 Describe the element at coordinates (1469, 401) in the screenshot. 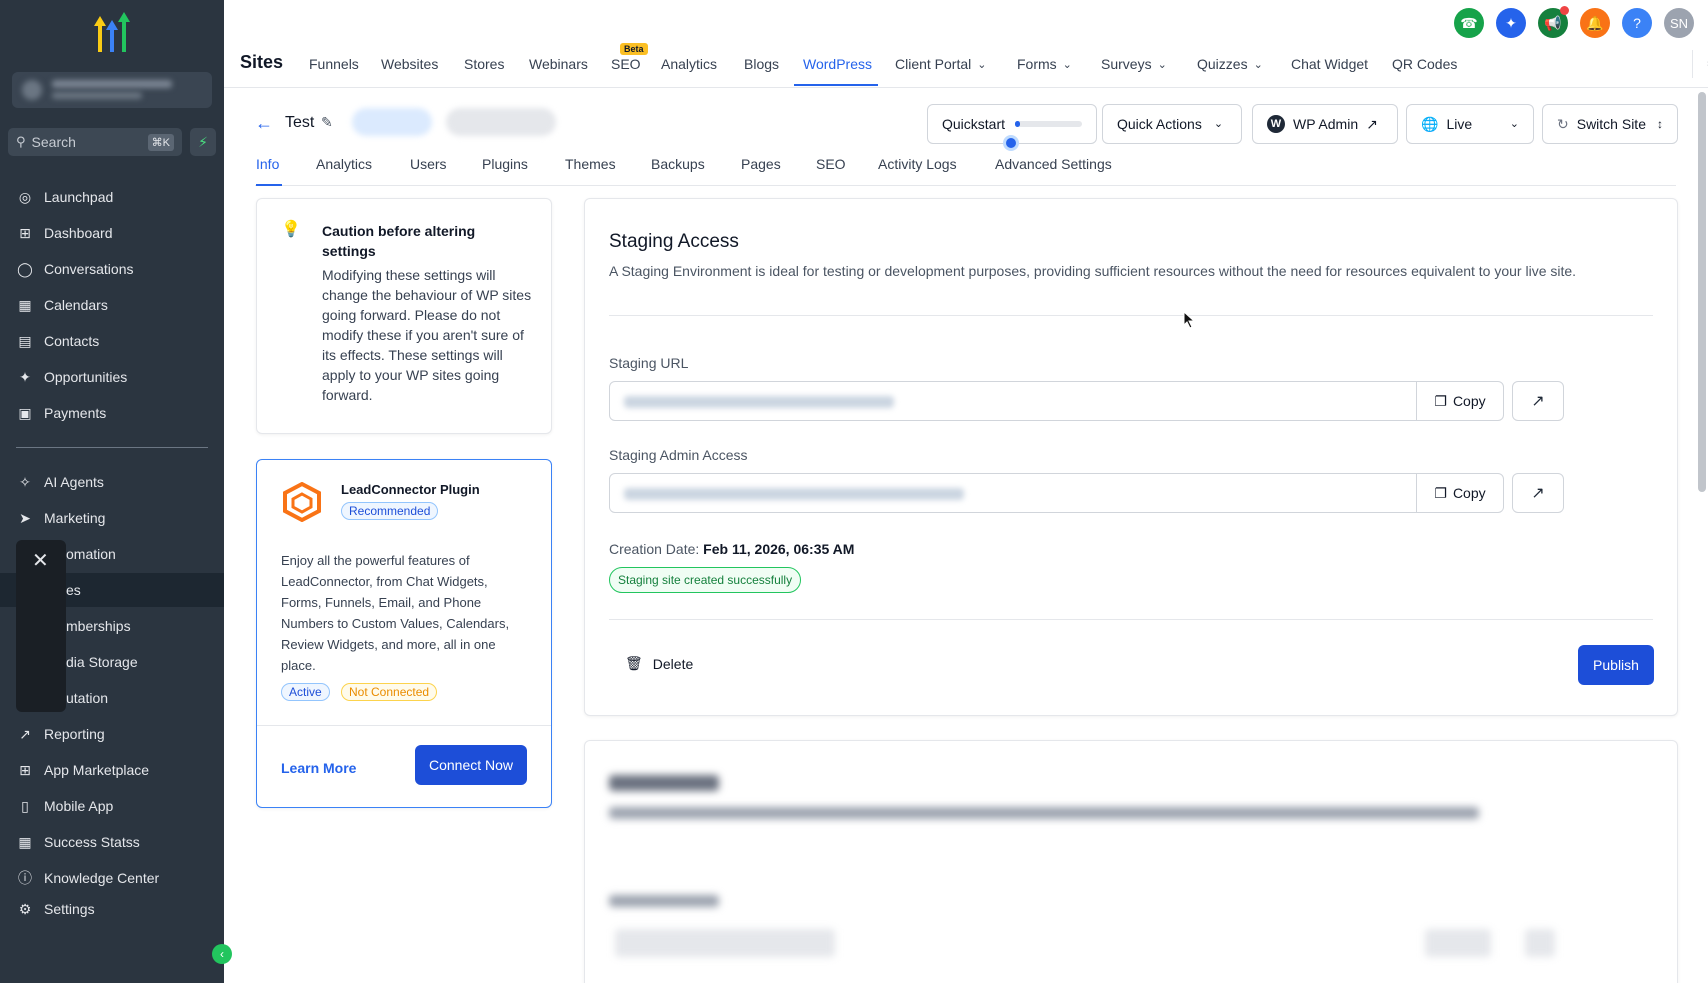

I see `copy-label: Copy` at that location.